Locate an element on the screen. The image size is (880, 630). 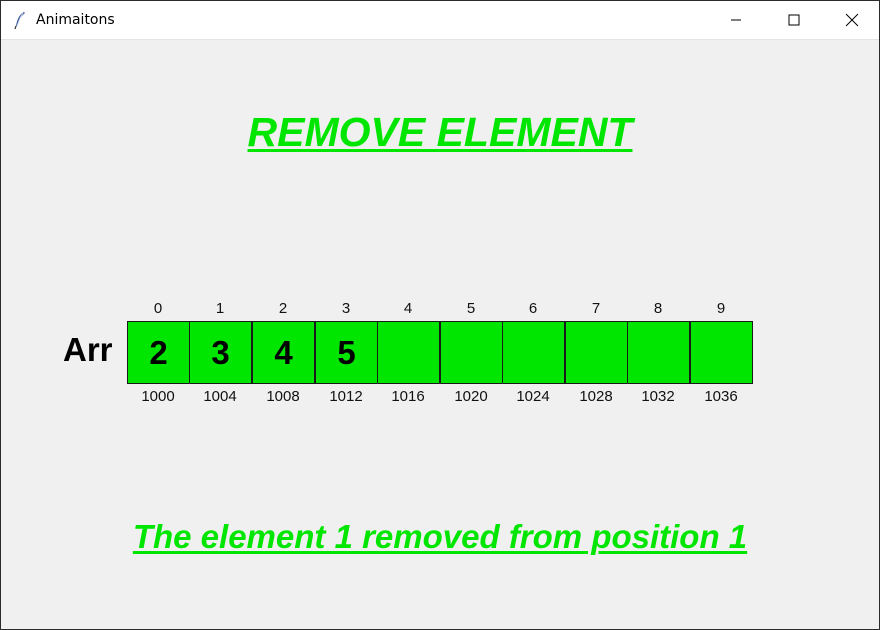
minimize-icon is located at coordinates (736, 20).